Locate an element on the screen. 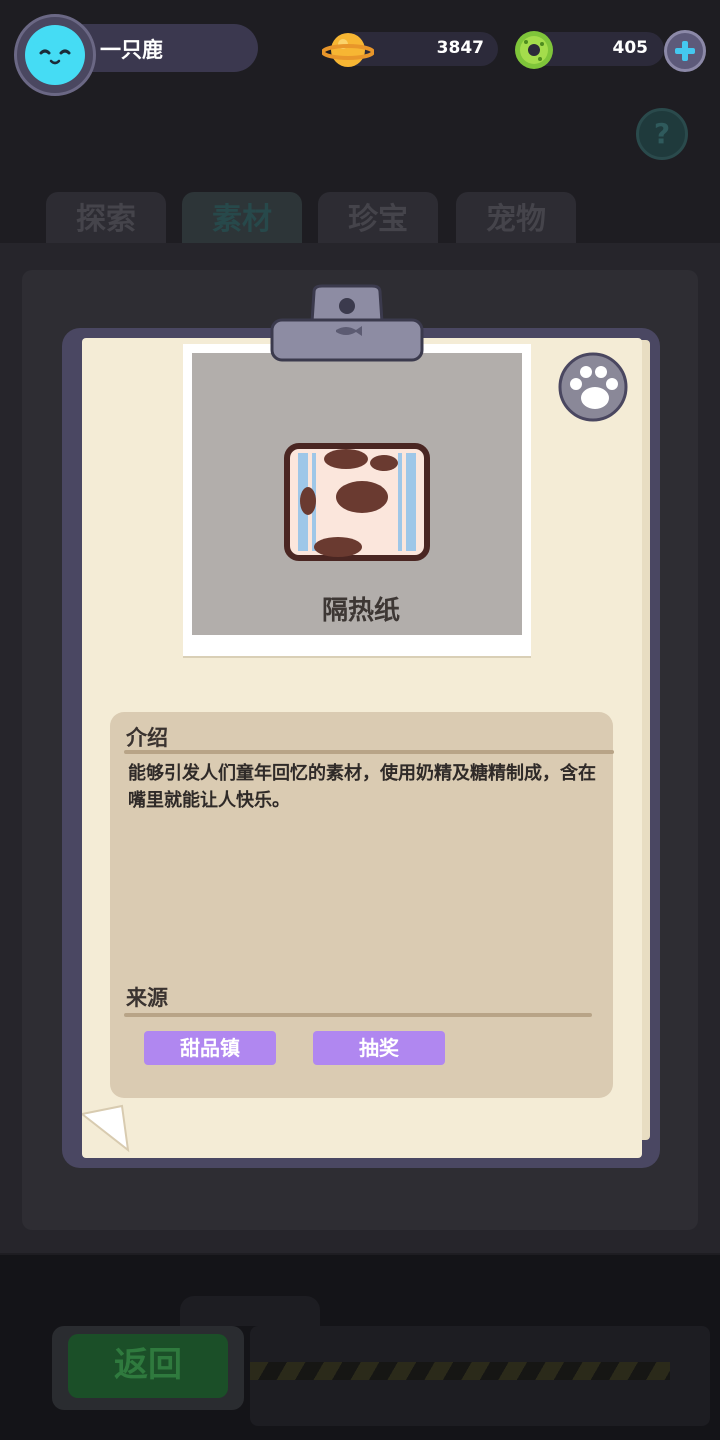 The height and width of the screenshot is (1440, 720). hazard-stripe is located at coordinates (460, 1371).